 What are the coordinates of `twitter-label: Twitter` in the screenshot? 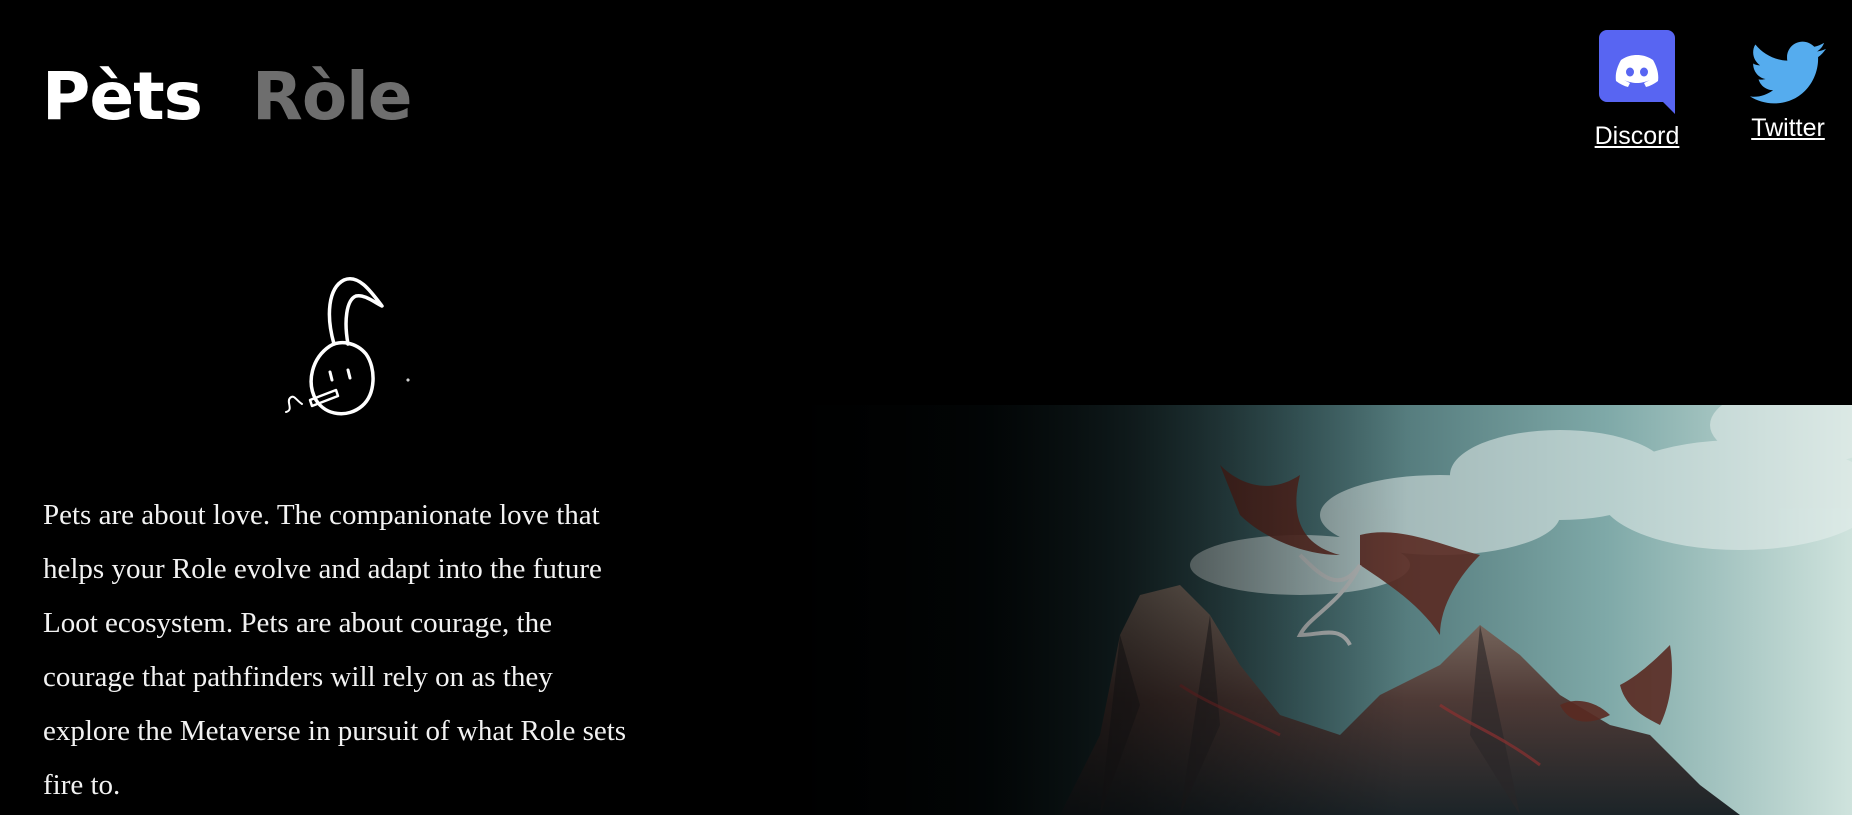 It's located at (1788, 128).